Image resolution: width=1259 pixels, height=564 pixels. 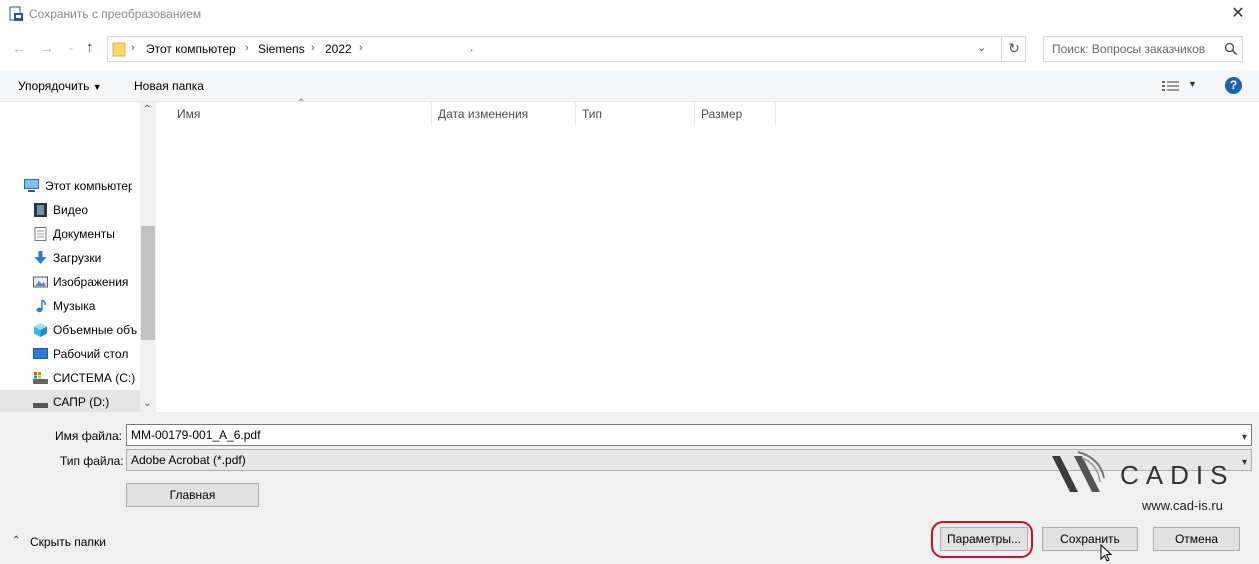 What do you see at coordinates (40, 330) in the screenshot?
I see `3d-cube-icon` at bounding box center [40, 330].